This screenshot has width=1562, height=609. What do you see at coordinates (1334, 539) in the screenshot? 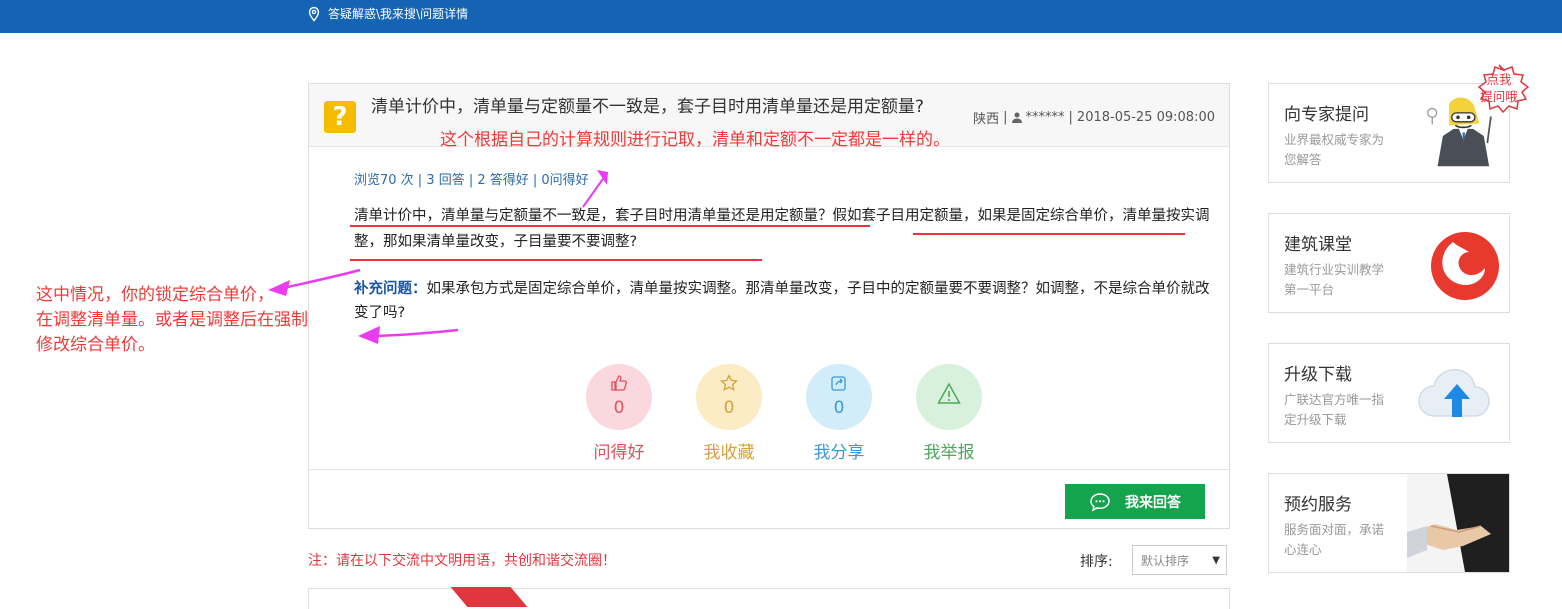
I see `appointment-subtitle: 服务面对面，承诺心连心` at bounding box center [1334, 539].